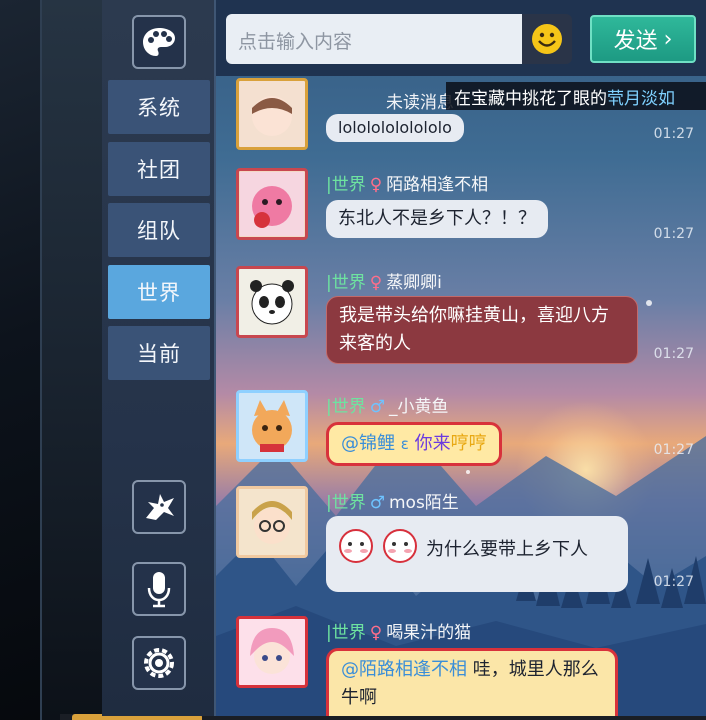 The height and width of the screenshot is (720, 706). Describe the element at coordinates (419, 407) in the screenshot. I see `sender-name: _小黄鱼` at that location.